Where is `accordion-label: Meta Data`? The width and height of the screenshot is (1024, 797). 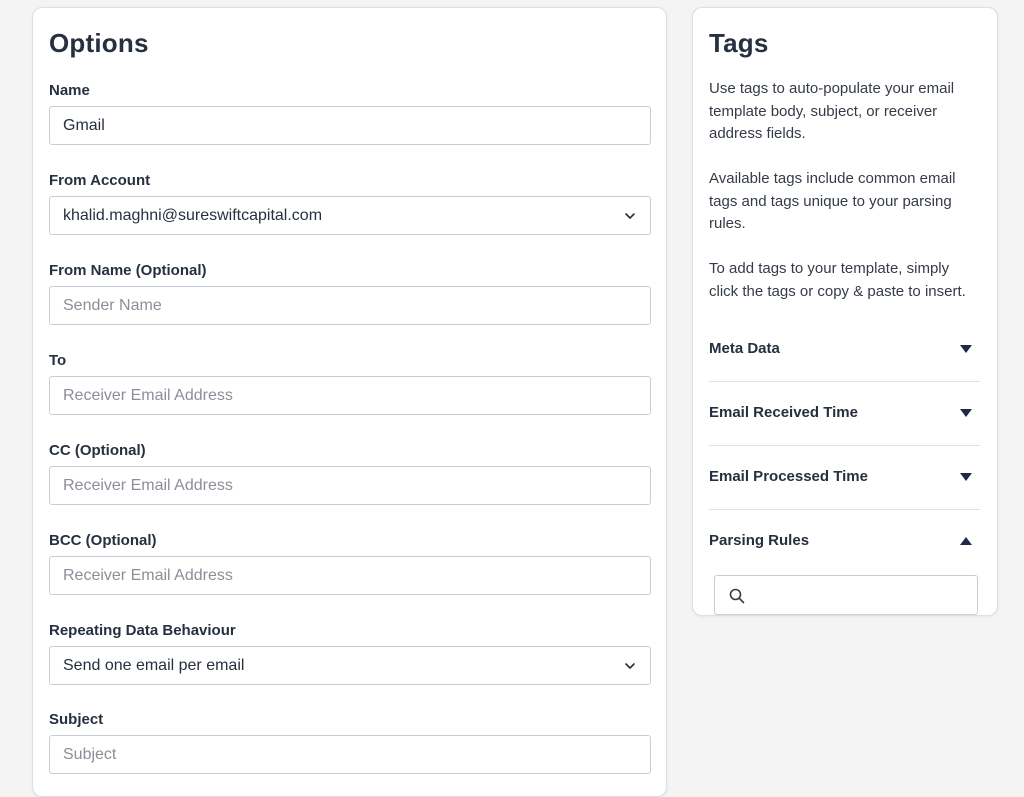
accordion-label: Meta Data is located at coordinates (744, 348).